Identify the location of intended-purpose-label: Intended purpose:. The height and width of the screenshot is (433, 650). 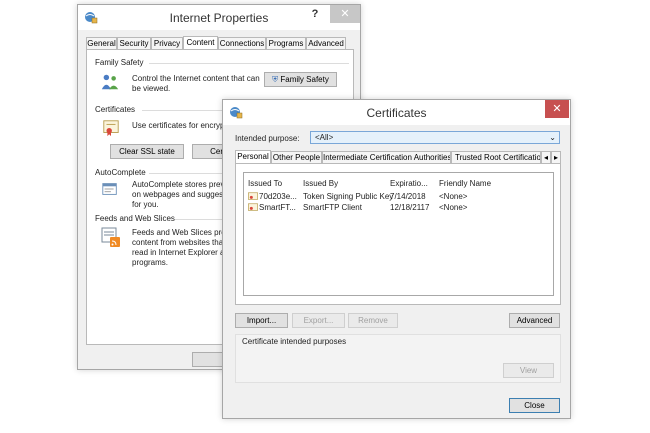
(267, 138).